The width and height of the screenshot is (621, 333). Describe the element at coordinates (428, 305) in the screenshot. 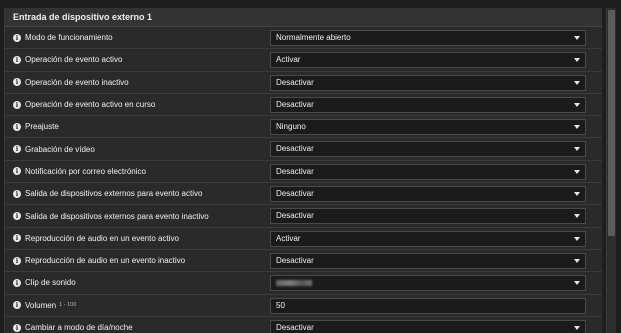

I see `volume-input: 50` at that location.